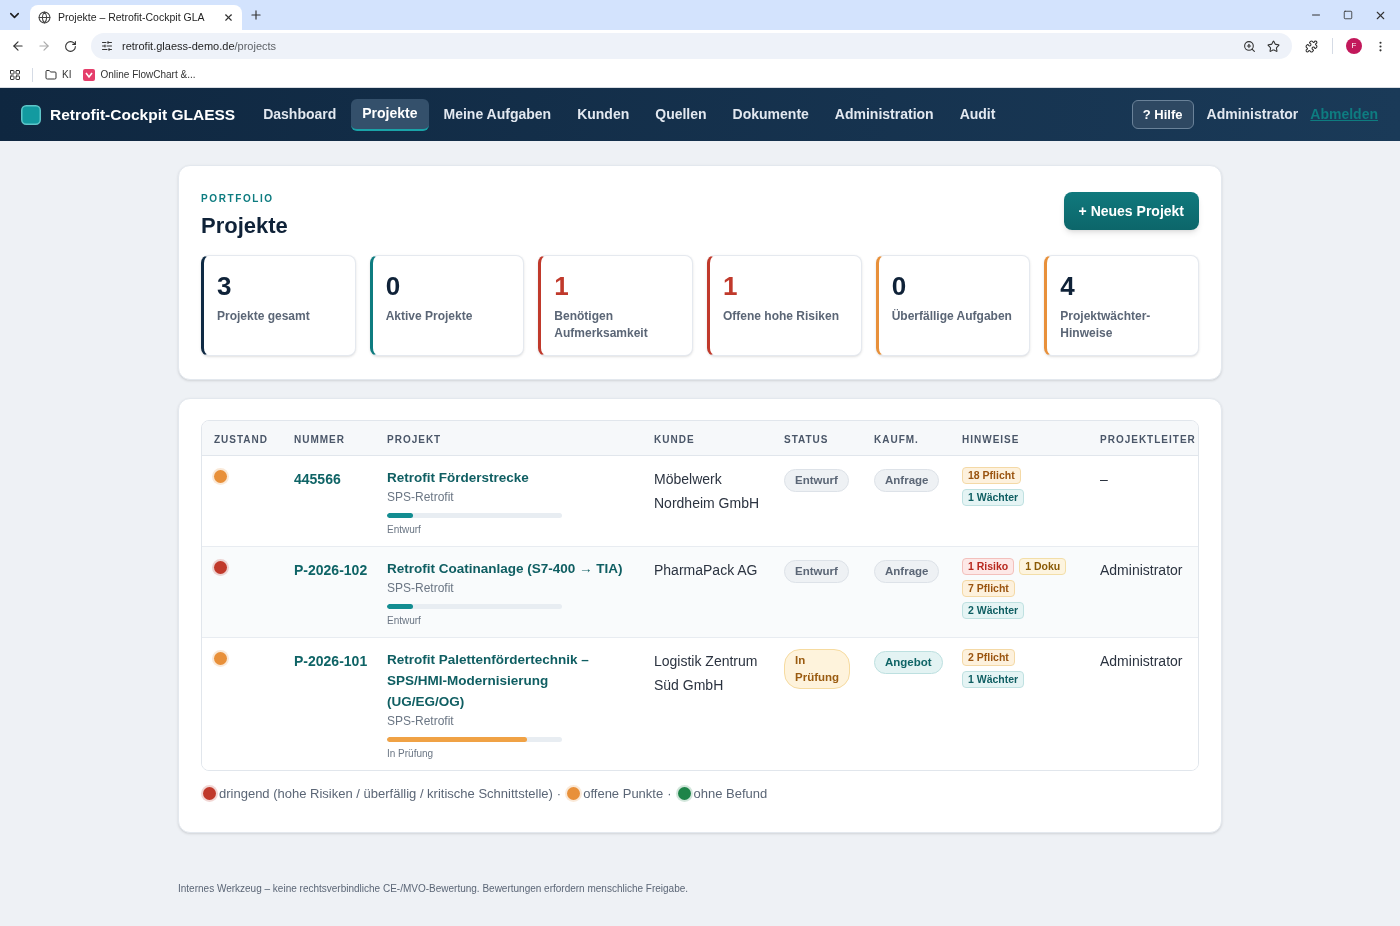 The height and width of the screenshot is (926, 1400). What do you see at coordinates (228, 17) in the screenshot?
I see `close-icon` at bounding box center [228, 17].